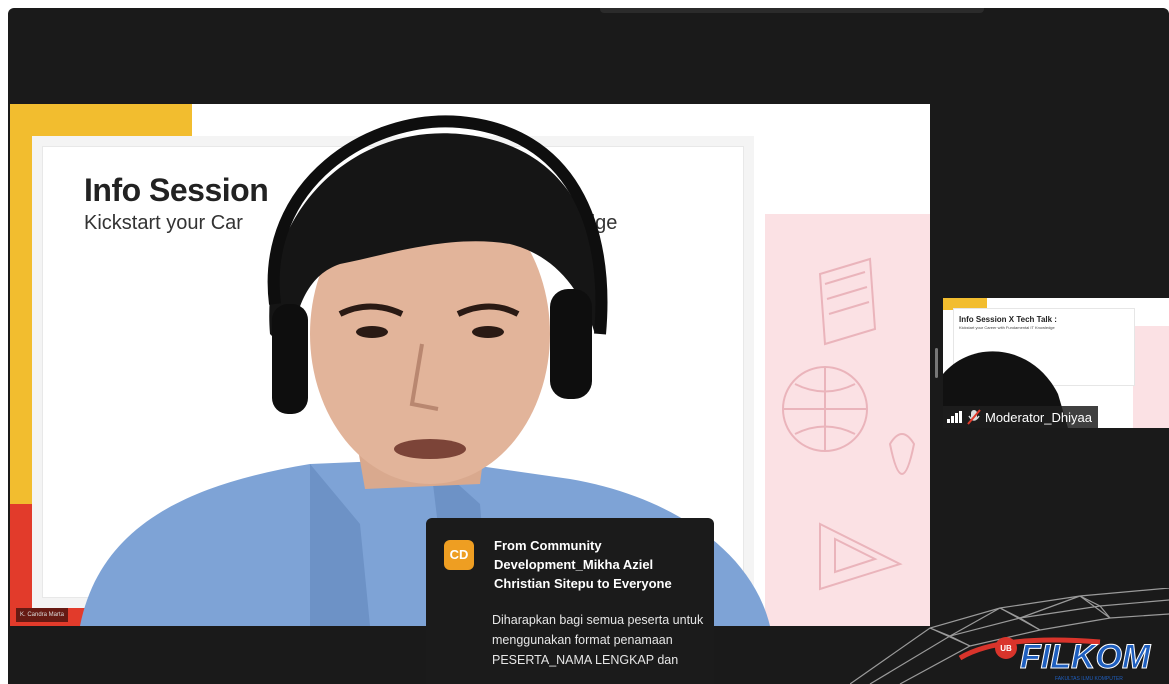 Image resolution: width=1169 pixels, height=684 pixels. Describe the element at coordinates (1085, 657) in the screenshot. I see `logo-name-text: FILKOM` at that location.